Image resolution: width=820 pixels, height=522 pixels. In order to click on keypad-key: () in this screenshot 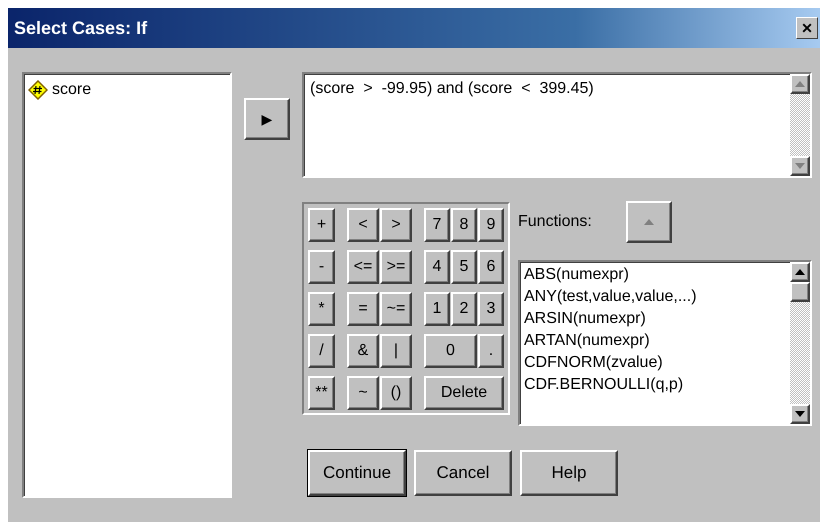, I will do `click(396, 393)`.